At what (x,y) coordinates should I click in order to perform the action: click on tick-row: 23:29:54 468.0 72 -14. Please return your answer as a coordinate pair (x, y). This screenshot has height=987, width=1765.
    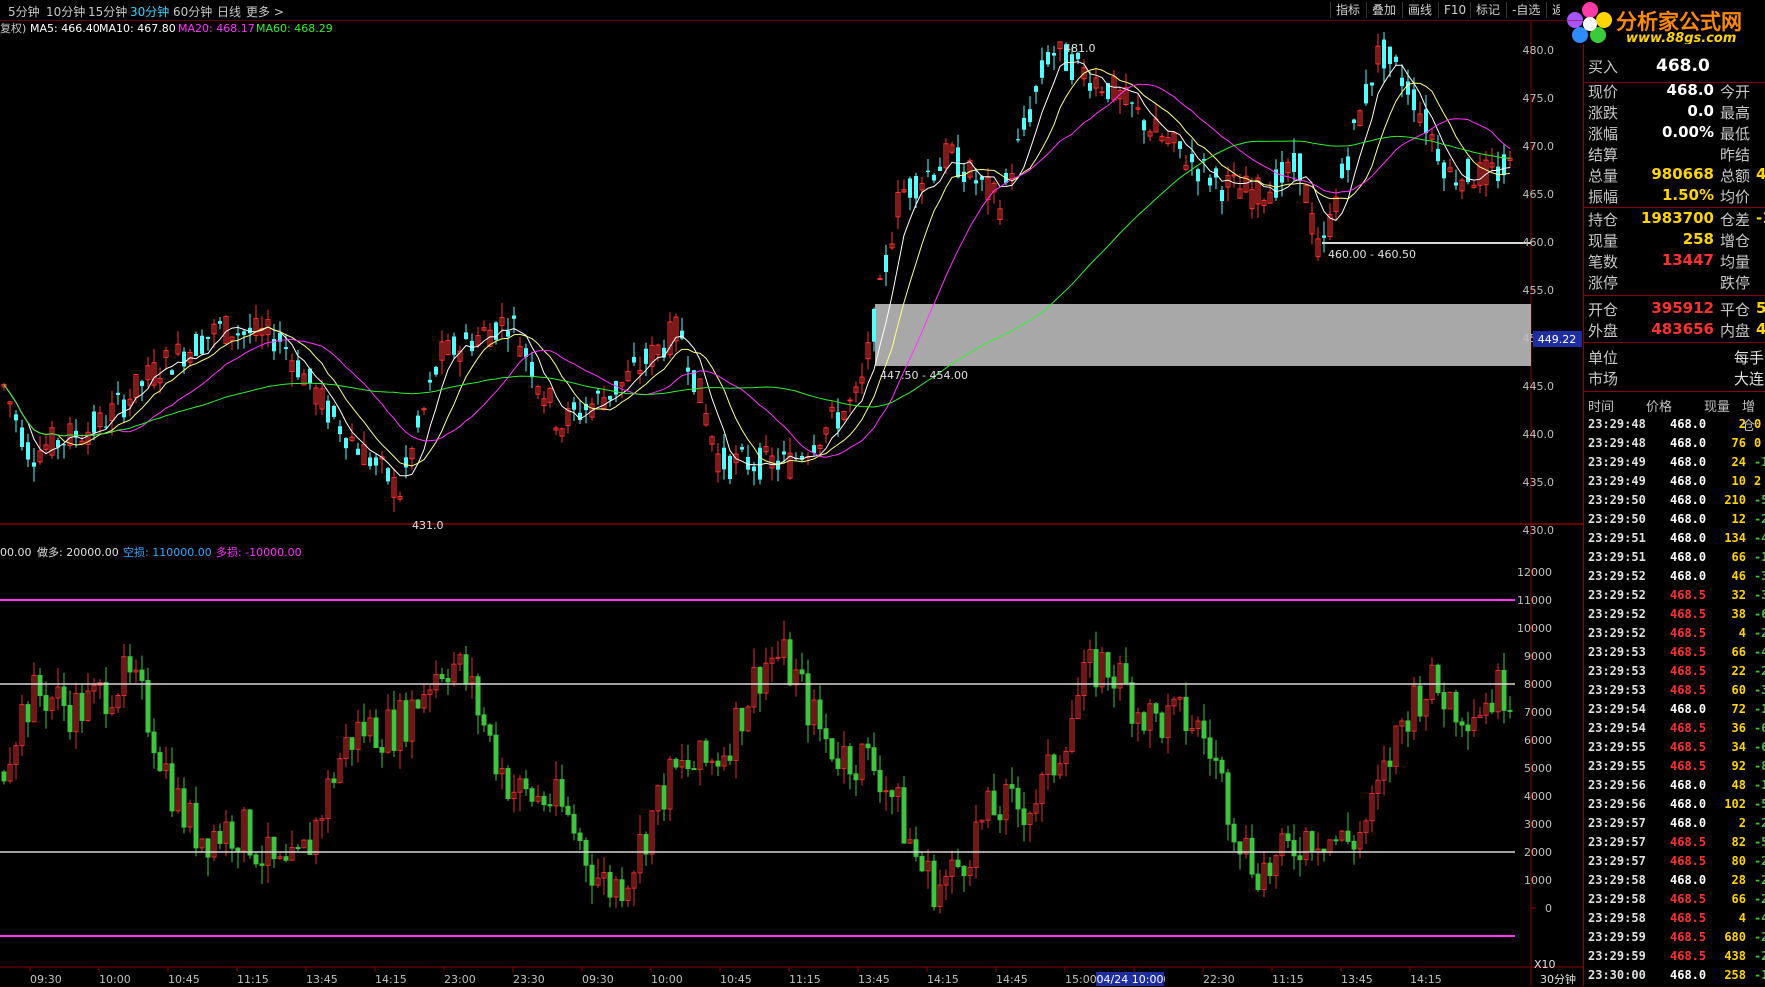
    Looking at the image, I should click on (1674, 711).